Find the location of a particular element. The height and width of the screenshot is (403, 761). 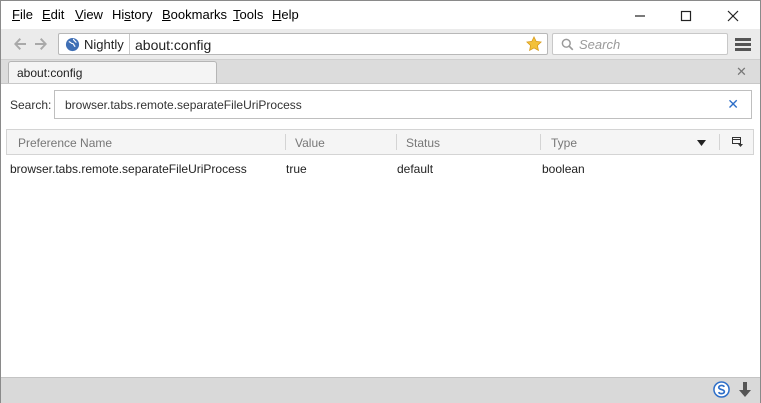

close-icon is located at coordinates (733, 16).